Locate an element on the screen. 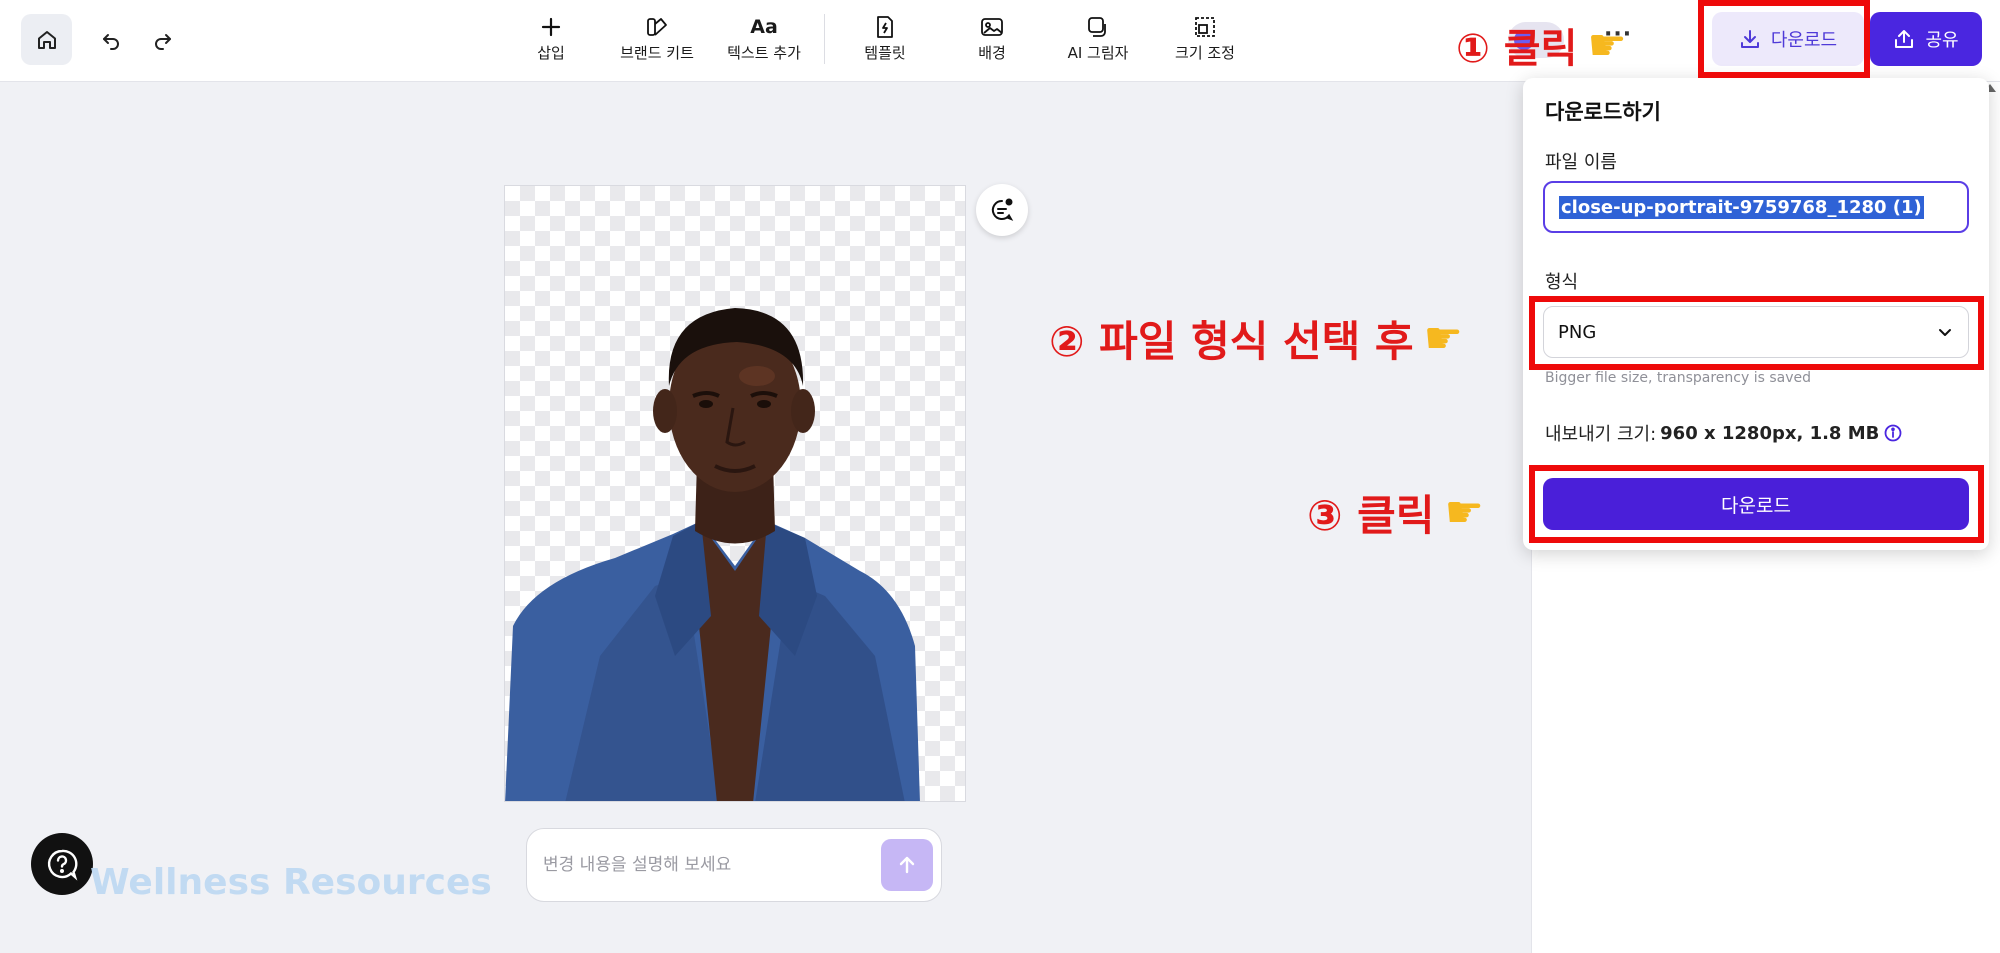 Image resolution: width=2000 pixels, height=953 pixels. tool-brand-kit: 브랜드 키트 is located at coordinates (657, 40).